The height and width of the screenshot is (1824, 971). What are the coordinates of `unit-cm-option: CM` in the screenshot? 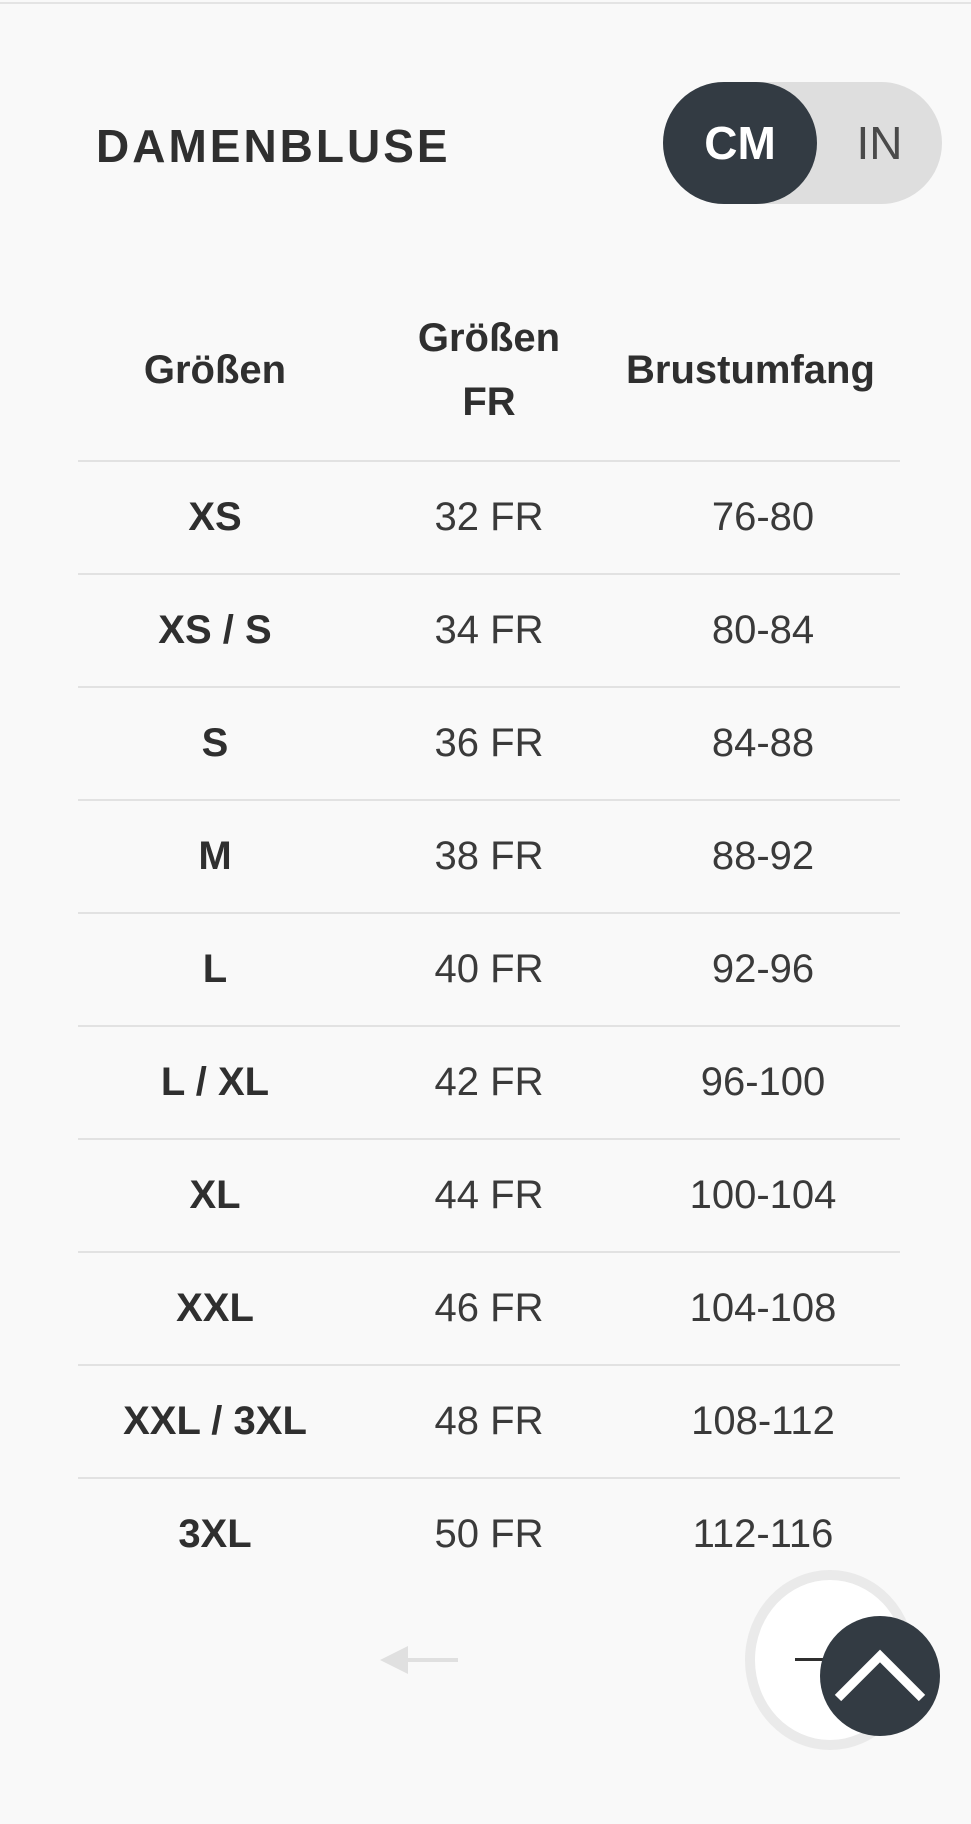 It's located at (740, 143).